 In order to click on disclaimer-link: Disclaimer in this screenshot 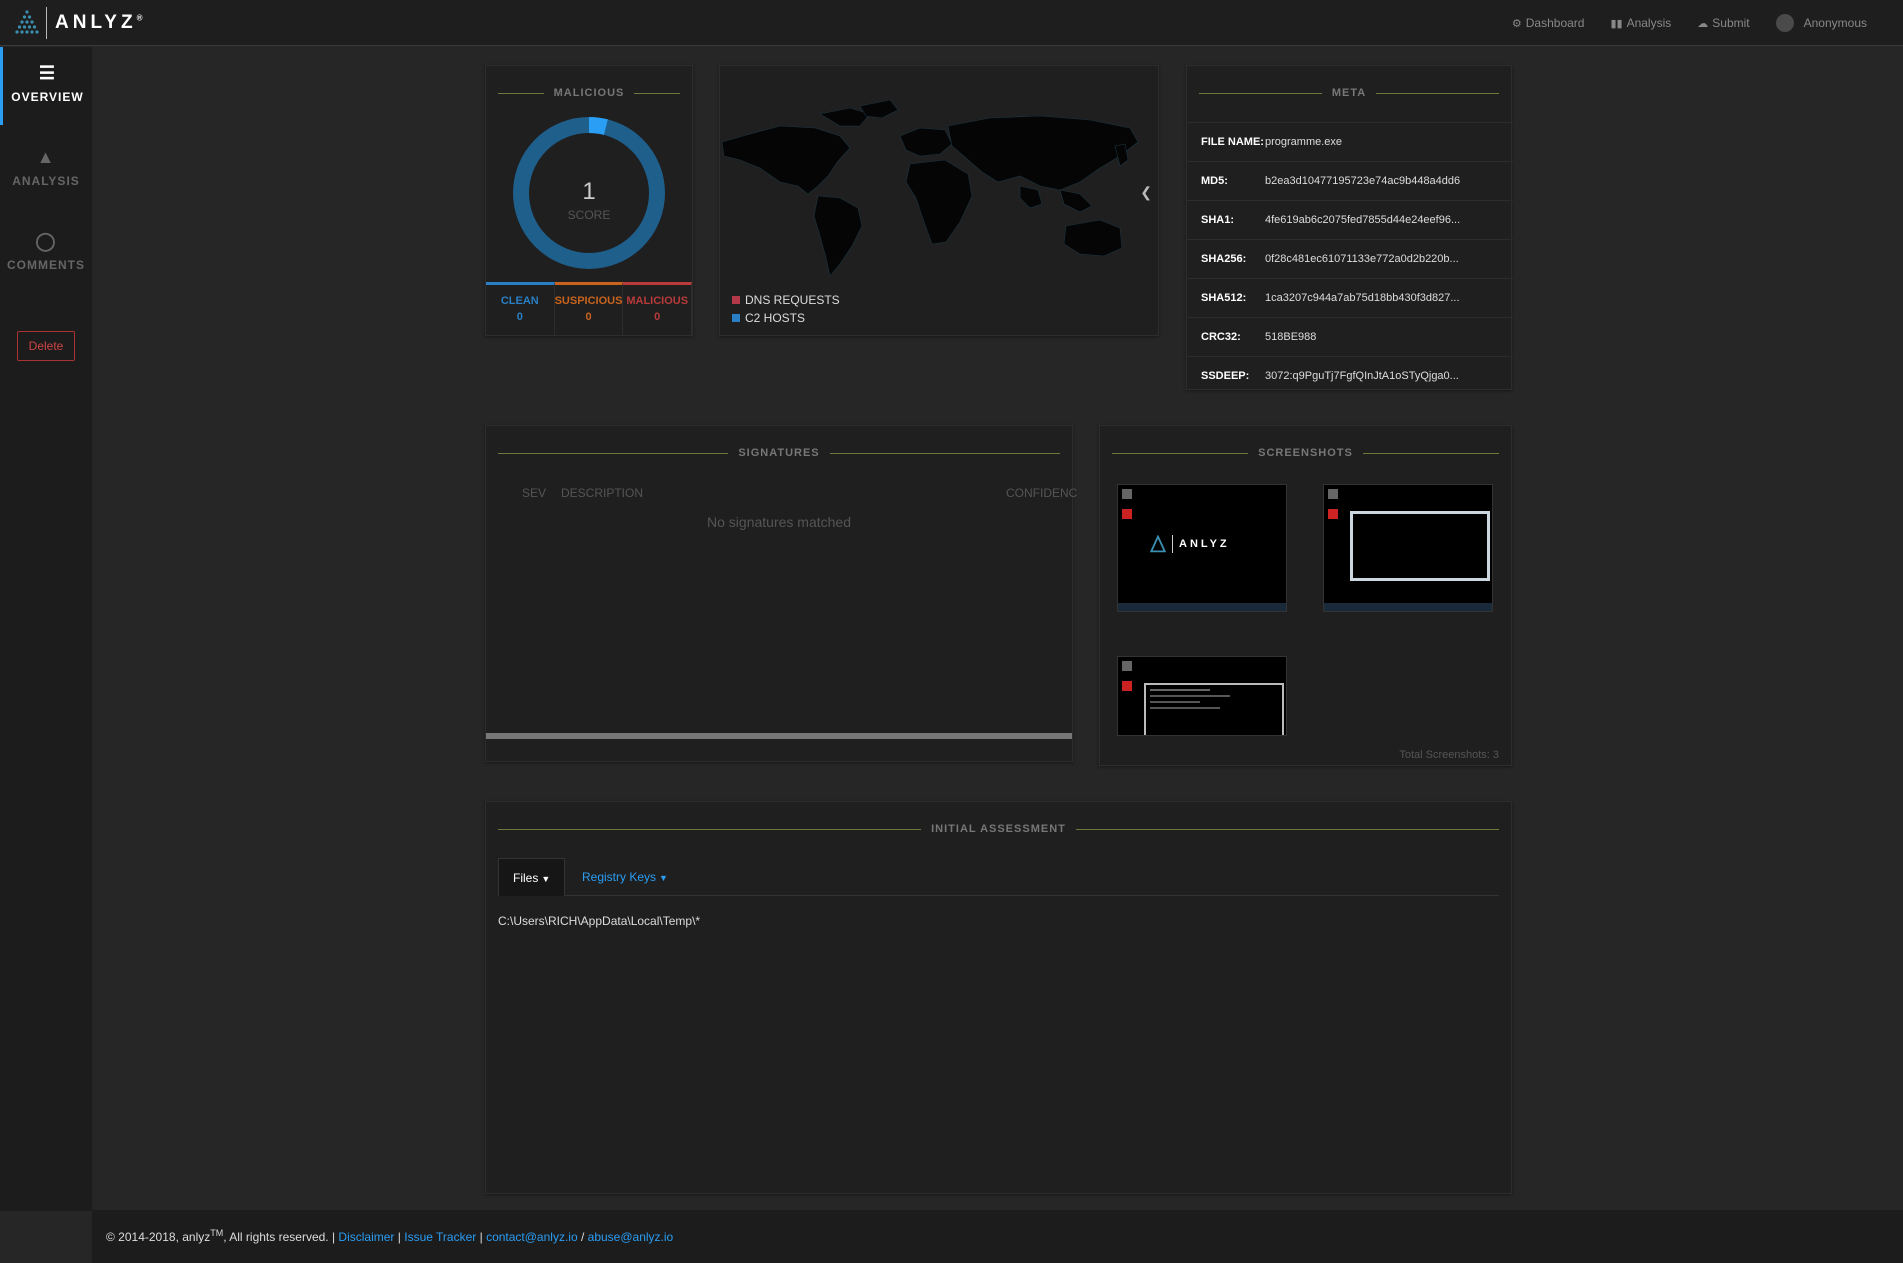, I will do `click(366, 1237)`.